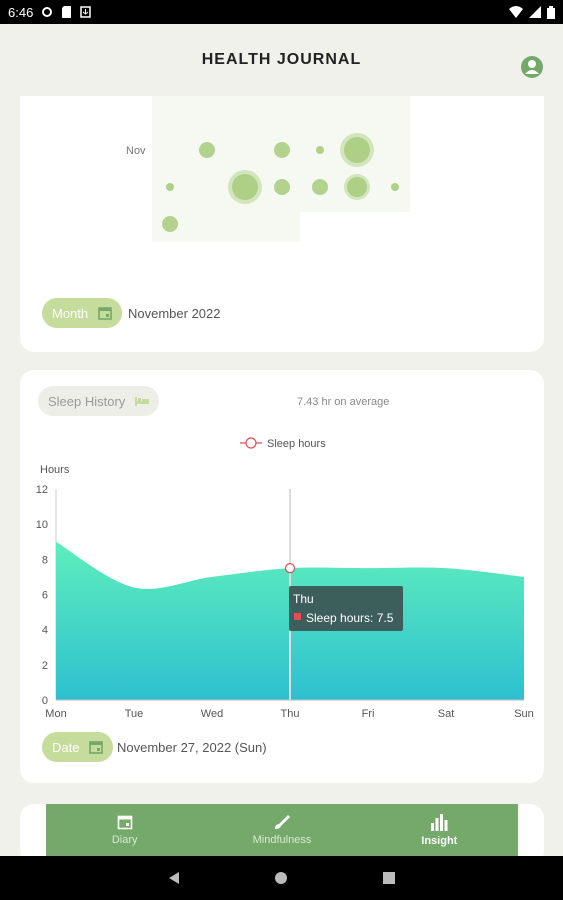  Describe the element at coordinates (55, 714) in the screenshot. I see `x-tick-label: Mon` at that location.